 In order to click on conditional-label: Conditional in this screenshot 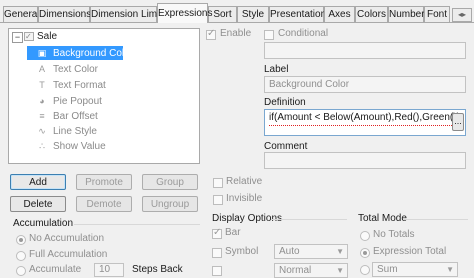, I will do `click(303, 33)`.